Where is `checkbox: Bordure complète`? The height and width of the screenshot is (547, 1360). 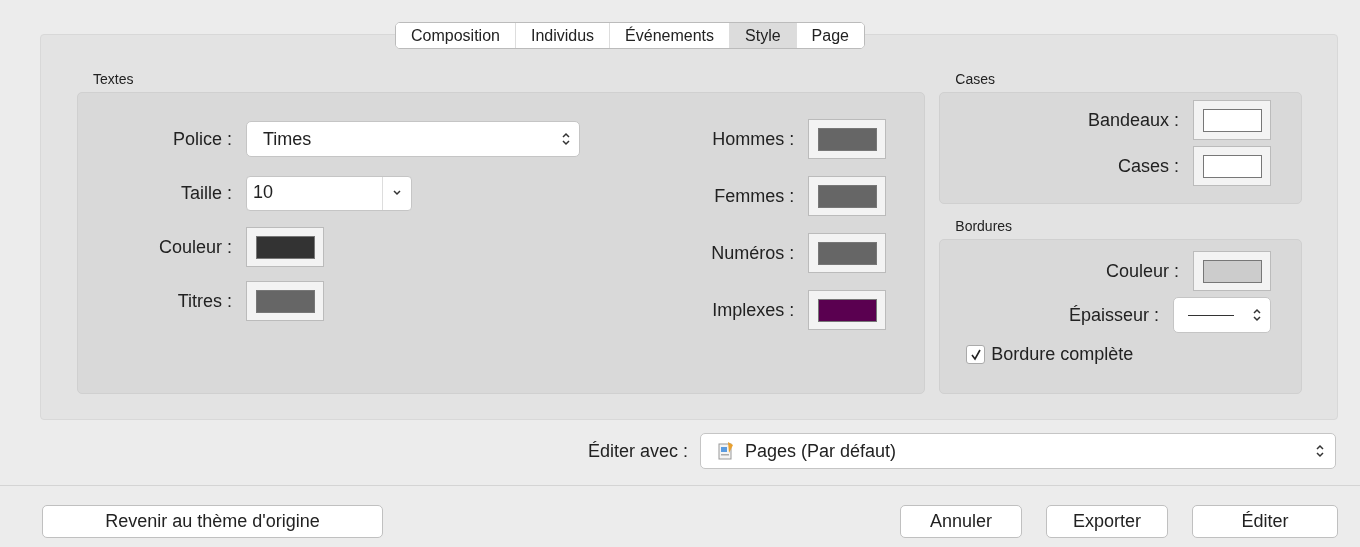
checkbox: Bordure complète is located at coordinates (1118, 354).